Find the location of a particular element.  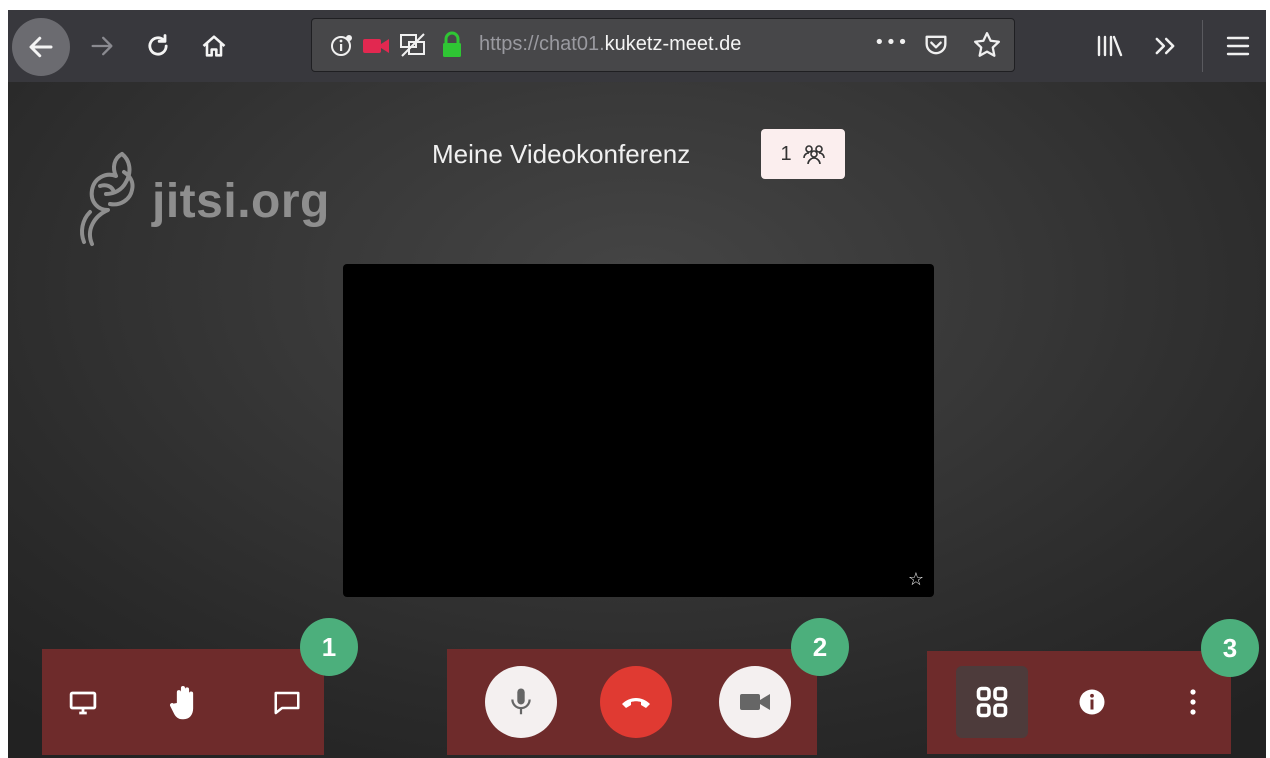

address-bar: https://chat01.kuketz-meet.de ••• is located at coordinates (663, 45).